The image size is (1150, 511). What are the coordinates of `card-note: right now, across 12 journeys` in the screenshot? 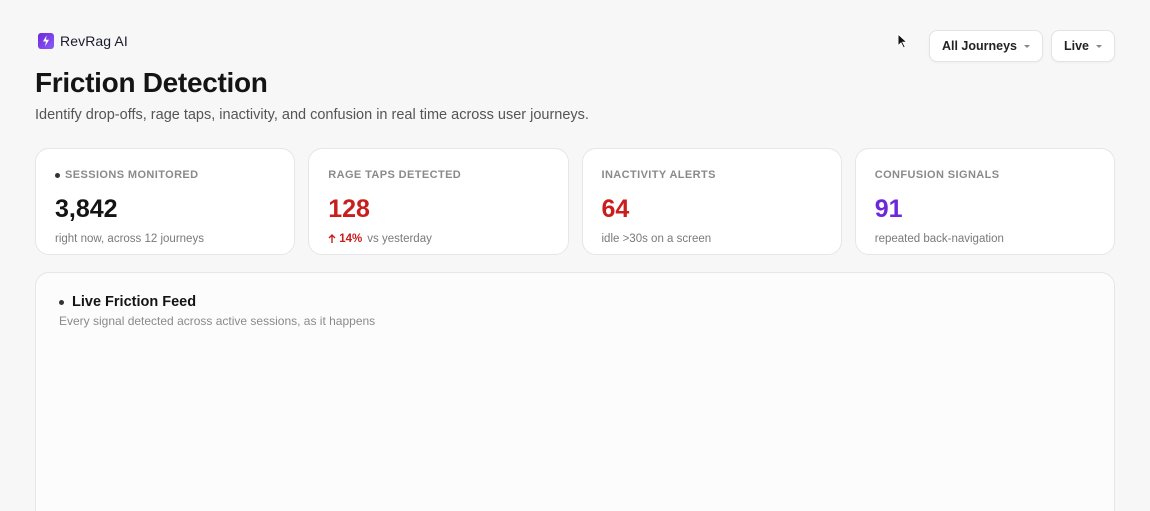 It's located at (129, 239).